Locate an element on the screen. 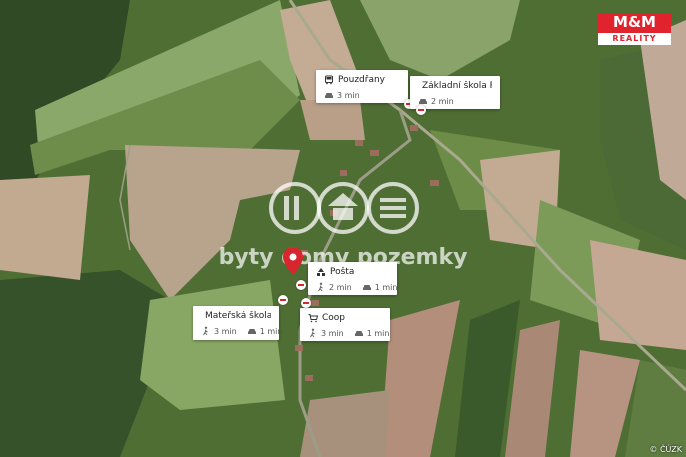  poi-name: Pošta is located at coordinates (342, 272).